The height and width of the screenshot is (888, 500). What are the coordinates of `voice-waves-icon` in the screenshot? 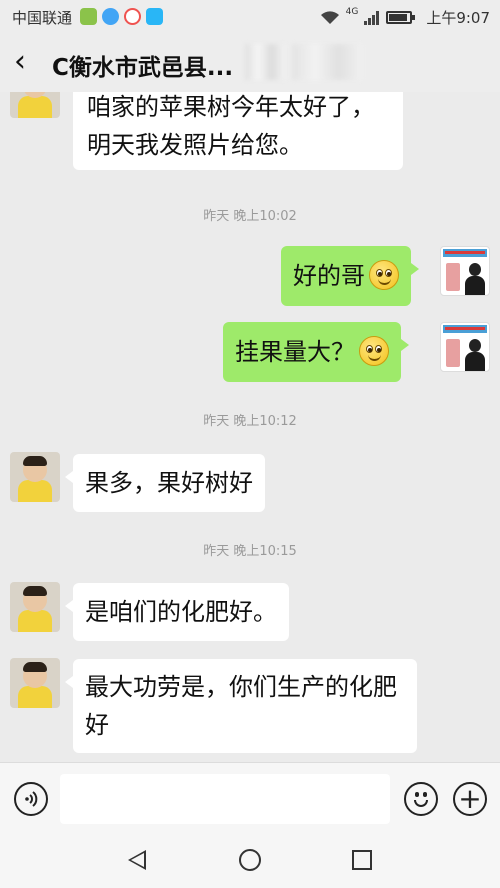 It's located at (31, 799).